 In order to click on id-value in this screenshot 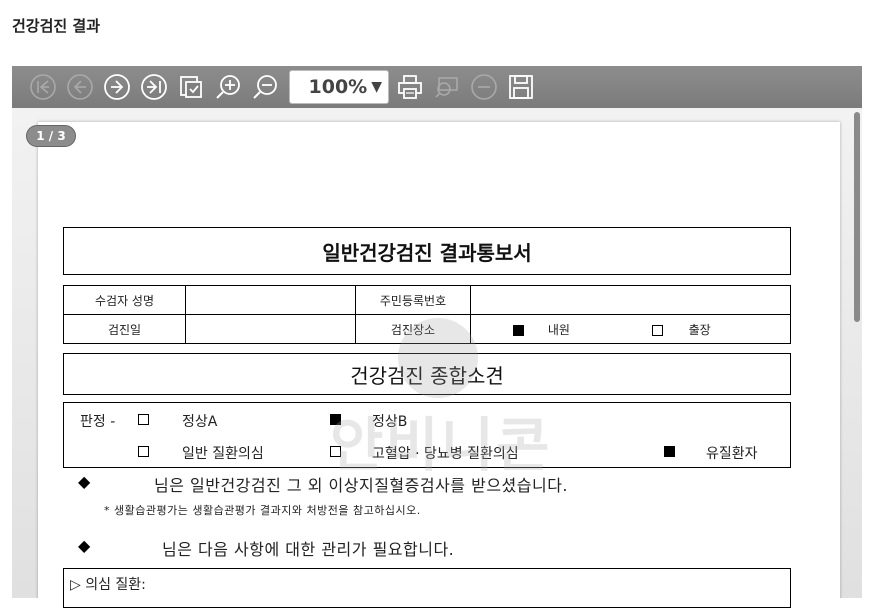, I will do `click(630, 300)`.